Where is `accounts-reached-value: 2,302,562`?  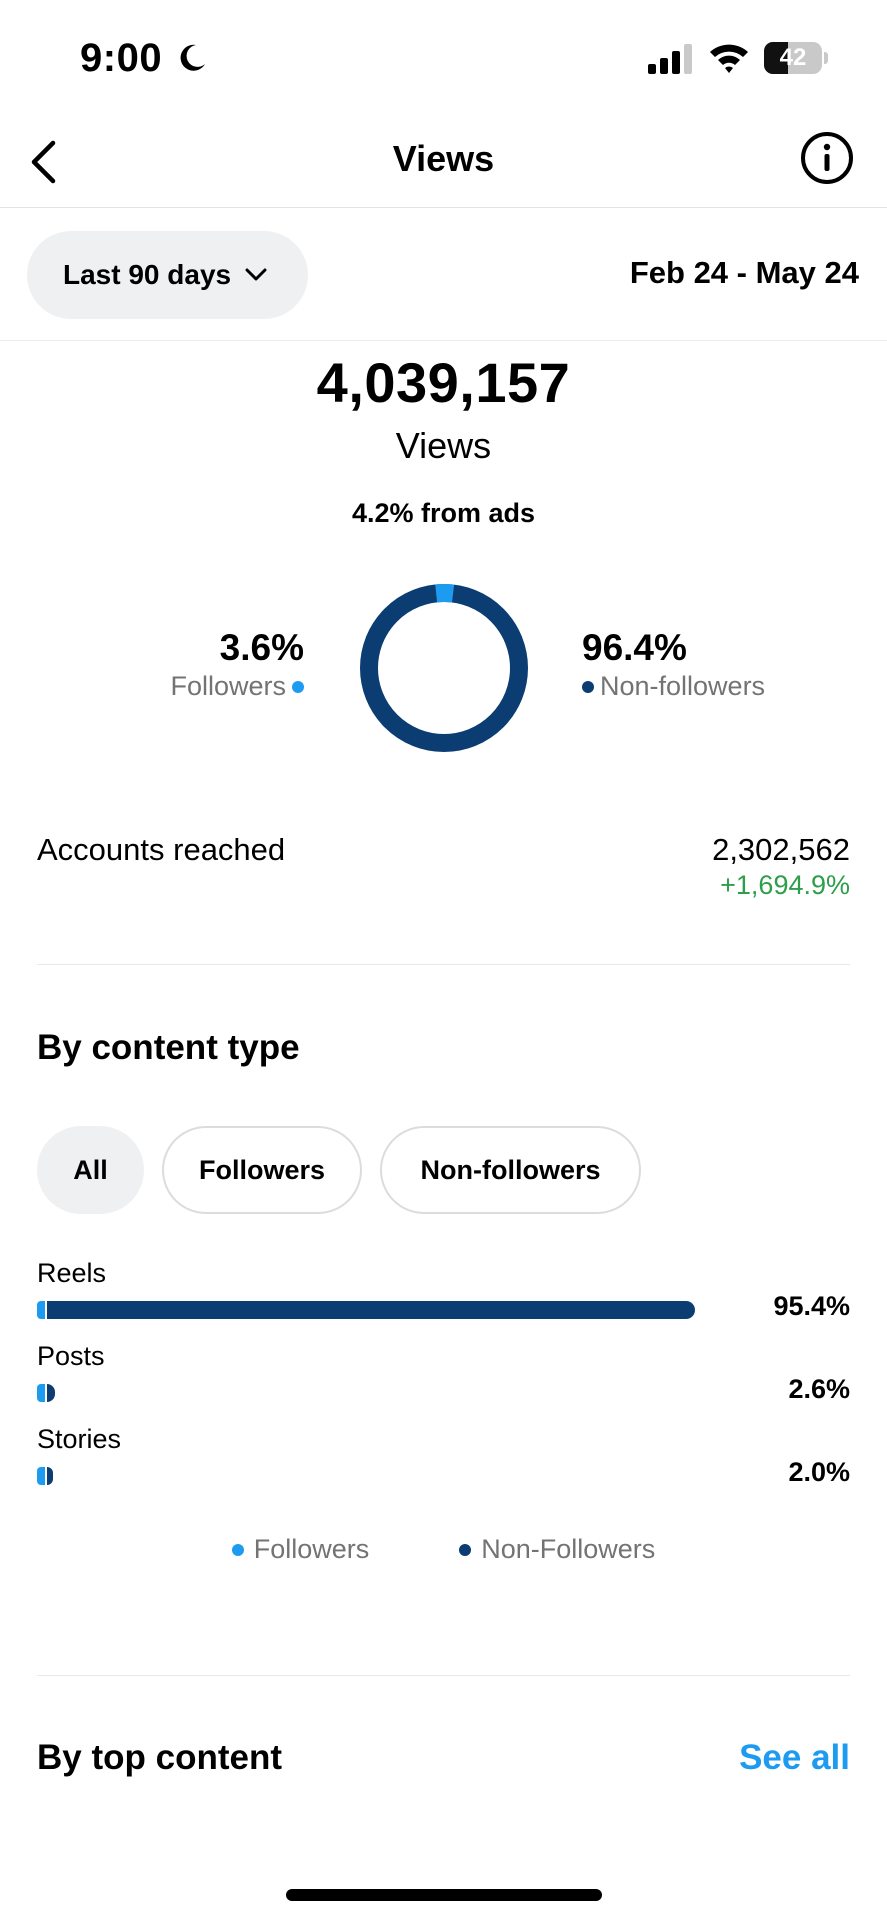
accounts-reached-value: 2,302,562 is located at coordinates (781, 849).